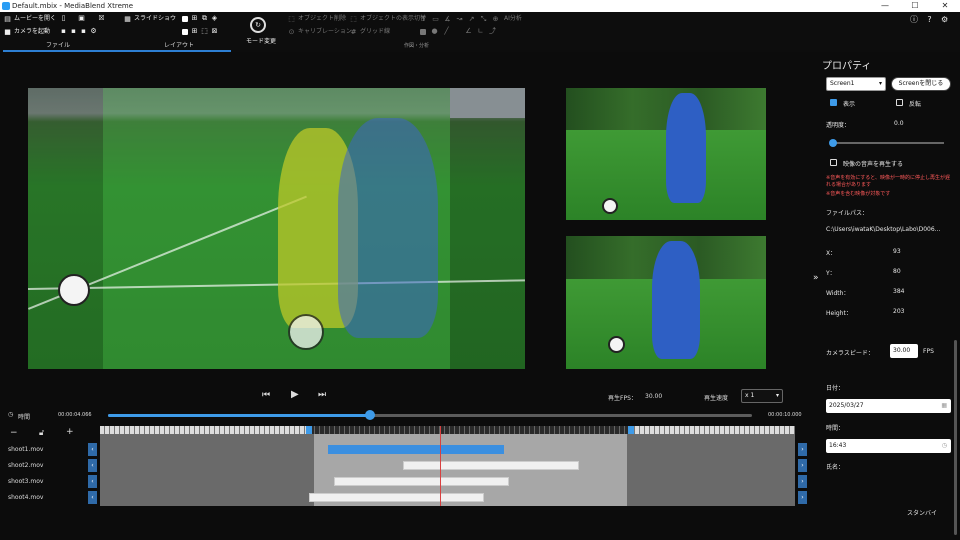 The width and height of the screenshot is (960, 540). I want to click on show-checkbox, so click(833, 102).